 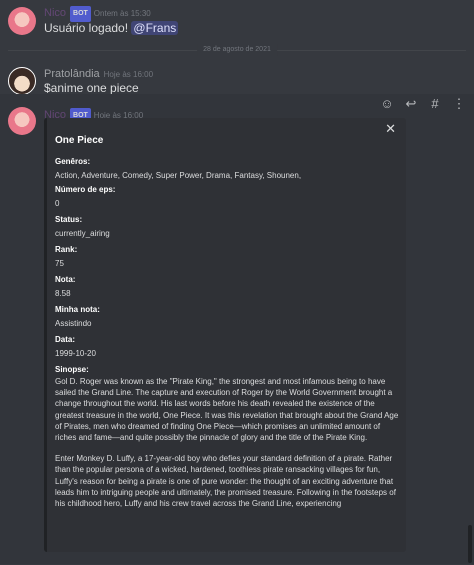 What do you see at coordinates (459, 104) in the screenshot?
I see `more-icon: ⋮` at bounding box center [459, 104].